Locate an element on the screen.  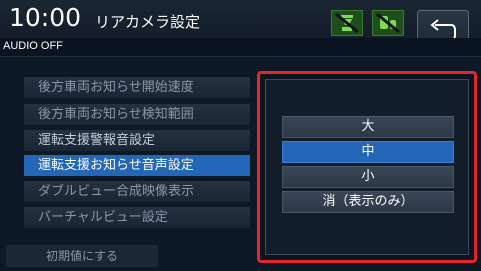
reset-defaults-button: 初期値にする is located at coordinates (82, 256).